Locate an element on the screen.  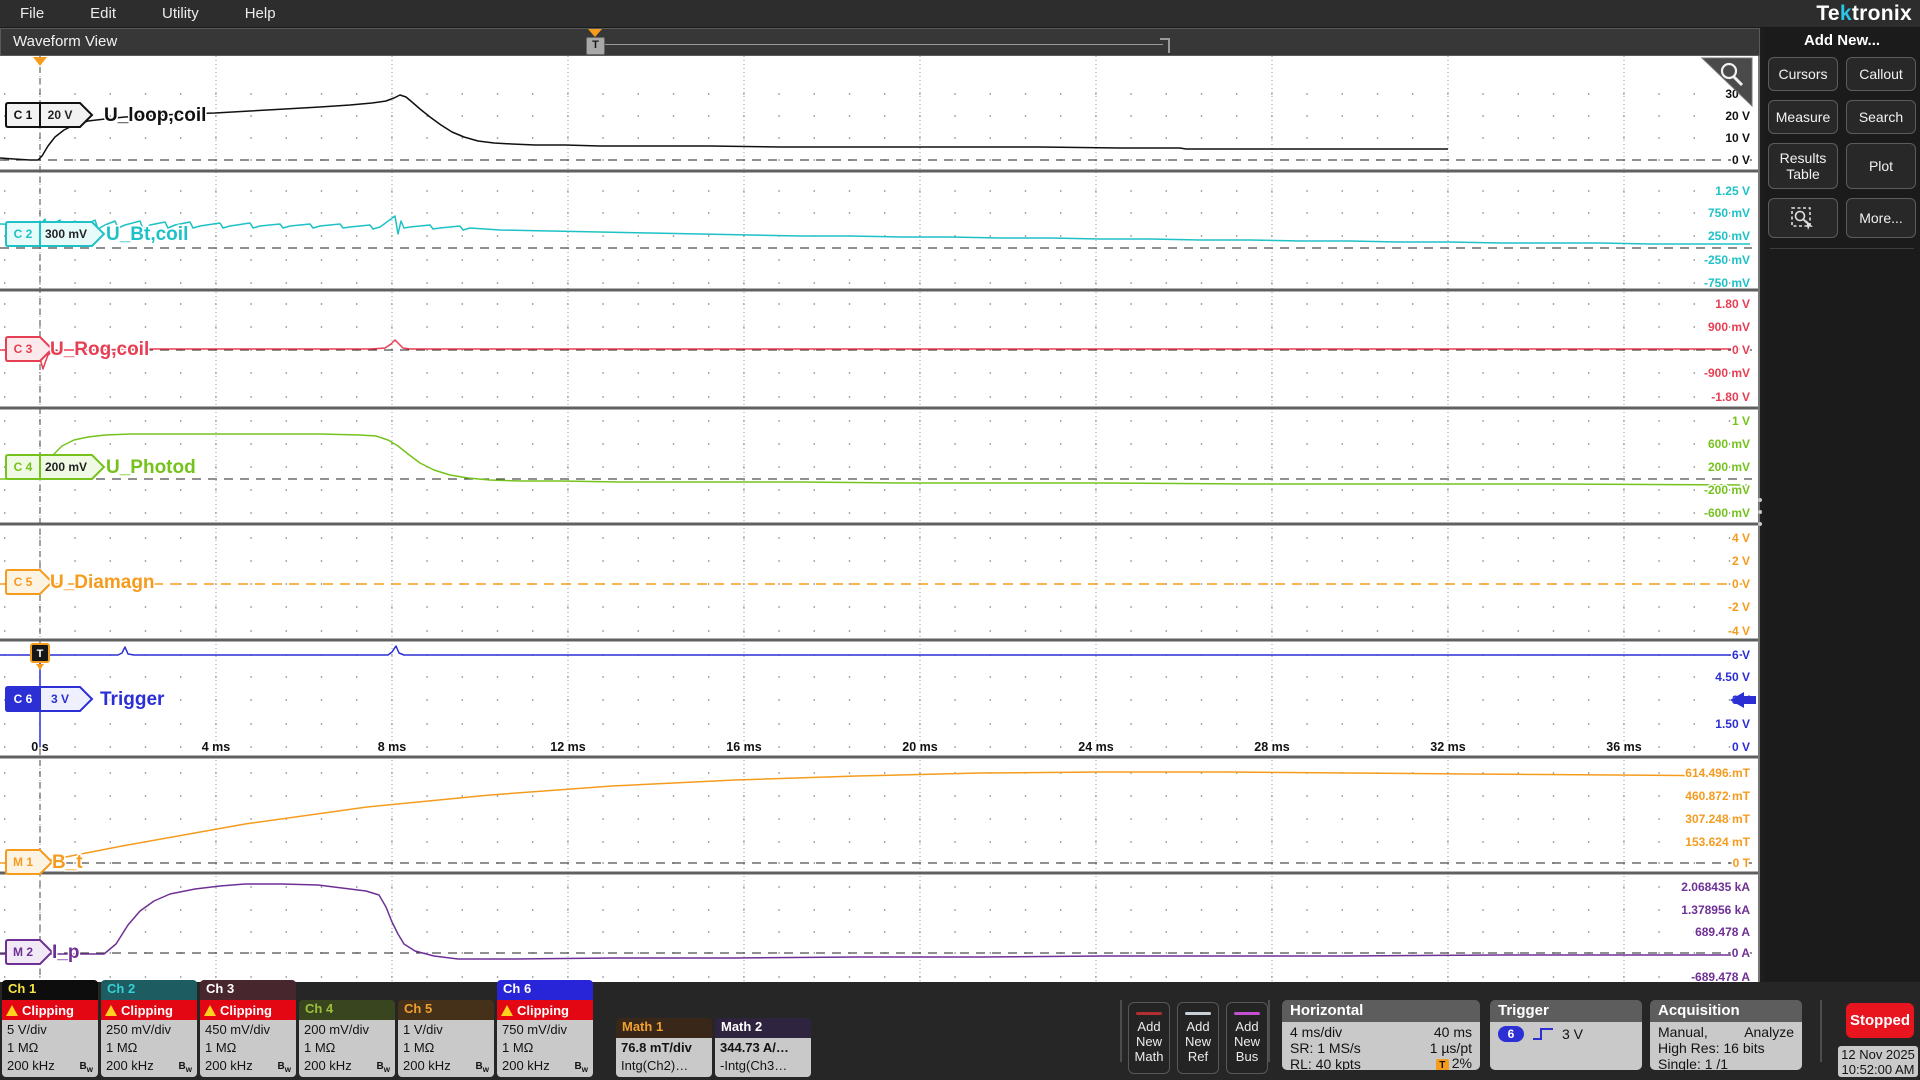
channel-id: C 1 is located at coordinates (23, 115).